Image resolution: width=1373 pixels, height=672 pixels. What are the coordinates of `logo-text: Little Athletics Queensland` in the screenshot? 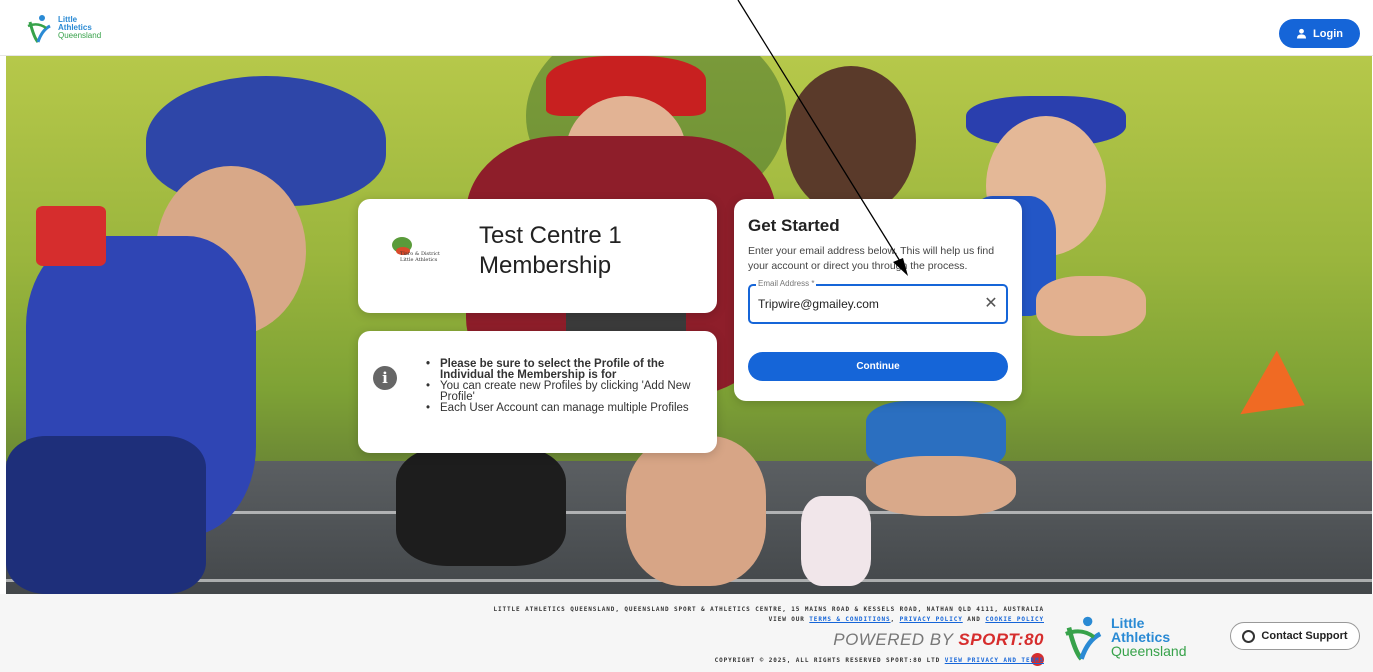 It's located at (79, 28).